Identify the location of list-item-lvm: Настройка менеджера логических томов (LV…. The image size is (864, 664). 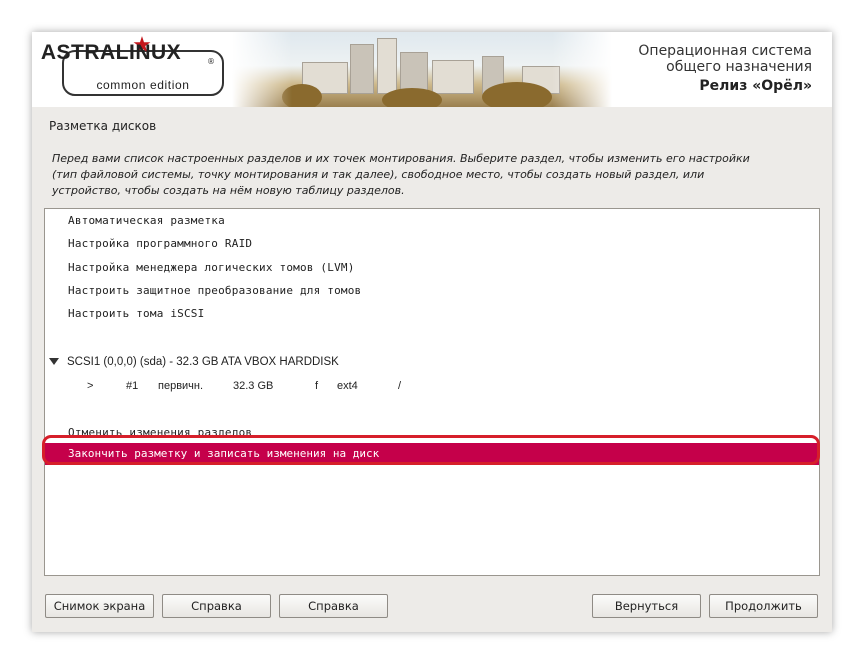
(211, 267).